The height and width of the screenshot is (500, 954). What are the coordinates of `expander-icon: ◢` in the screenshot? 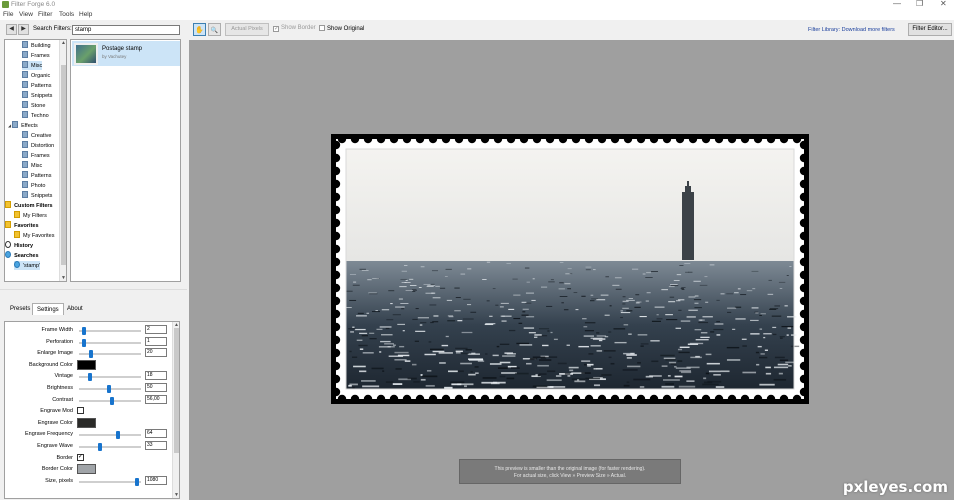 It's located at (9, 125).